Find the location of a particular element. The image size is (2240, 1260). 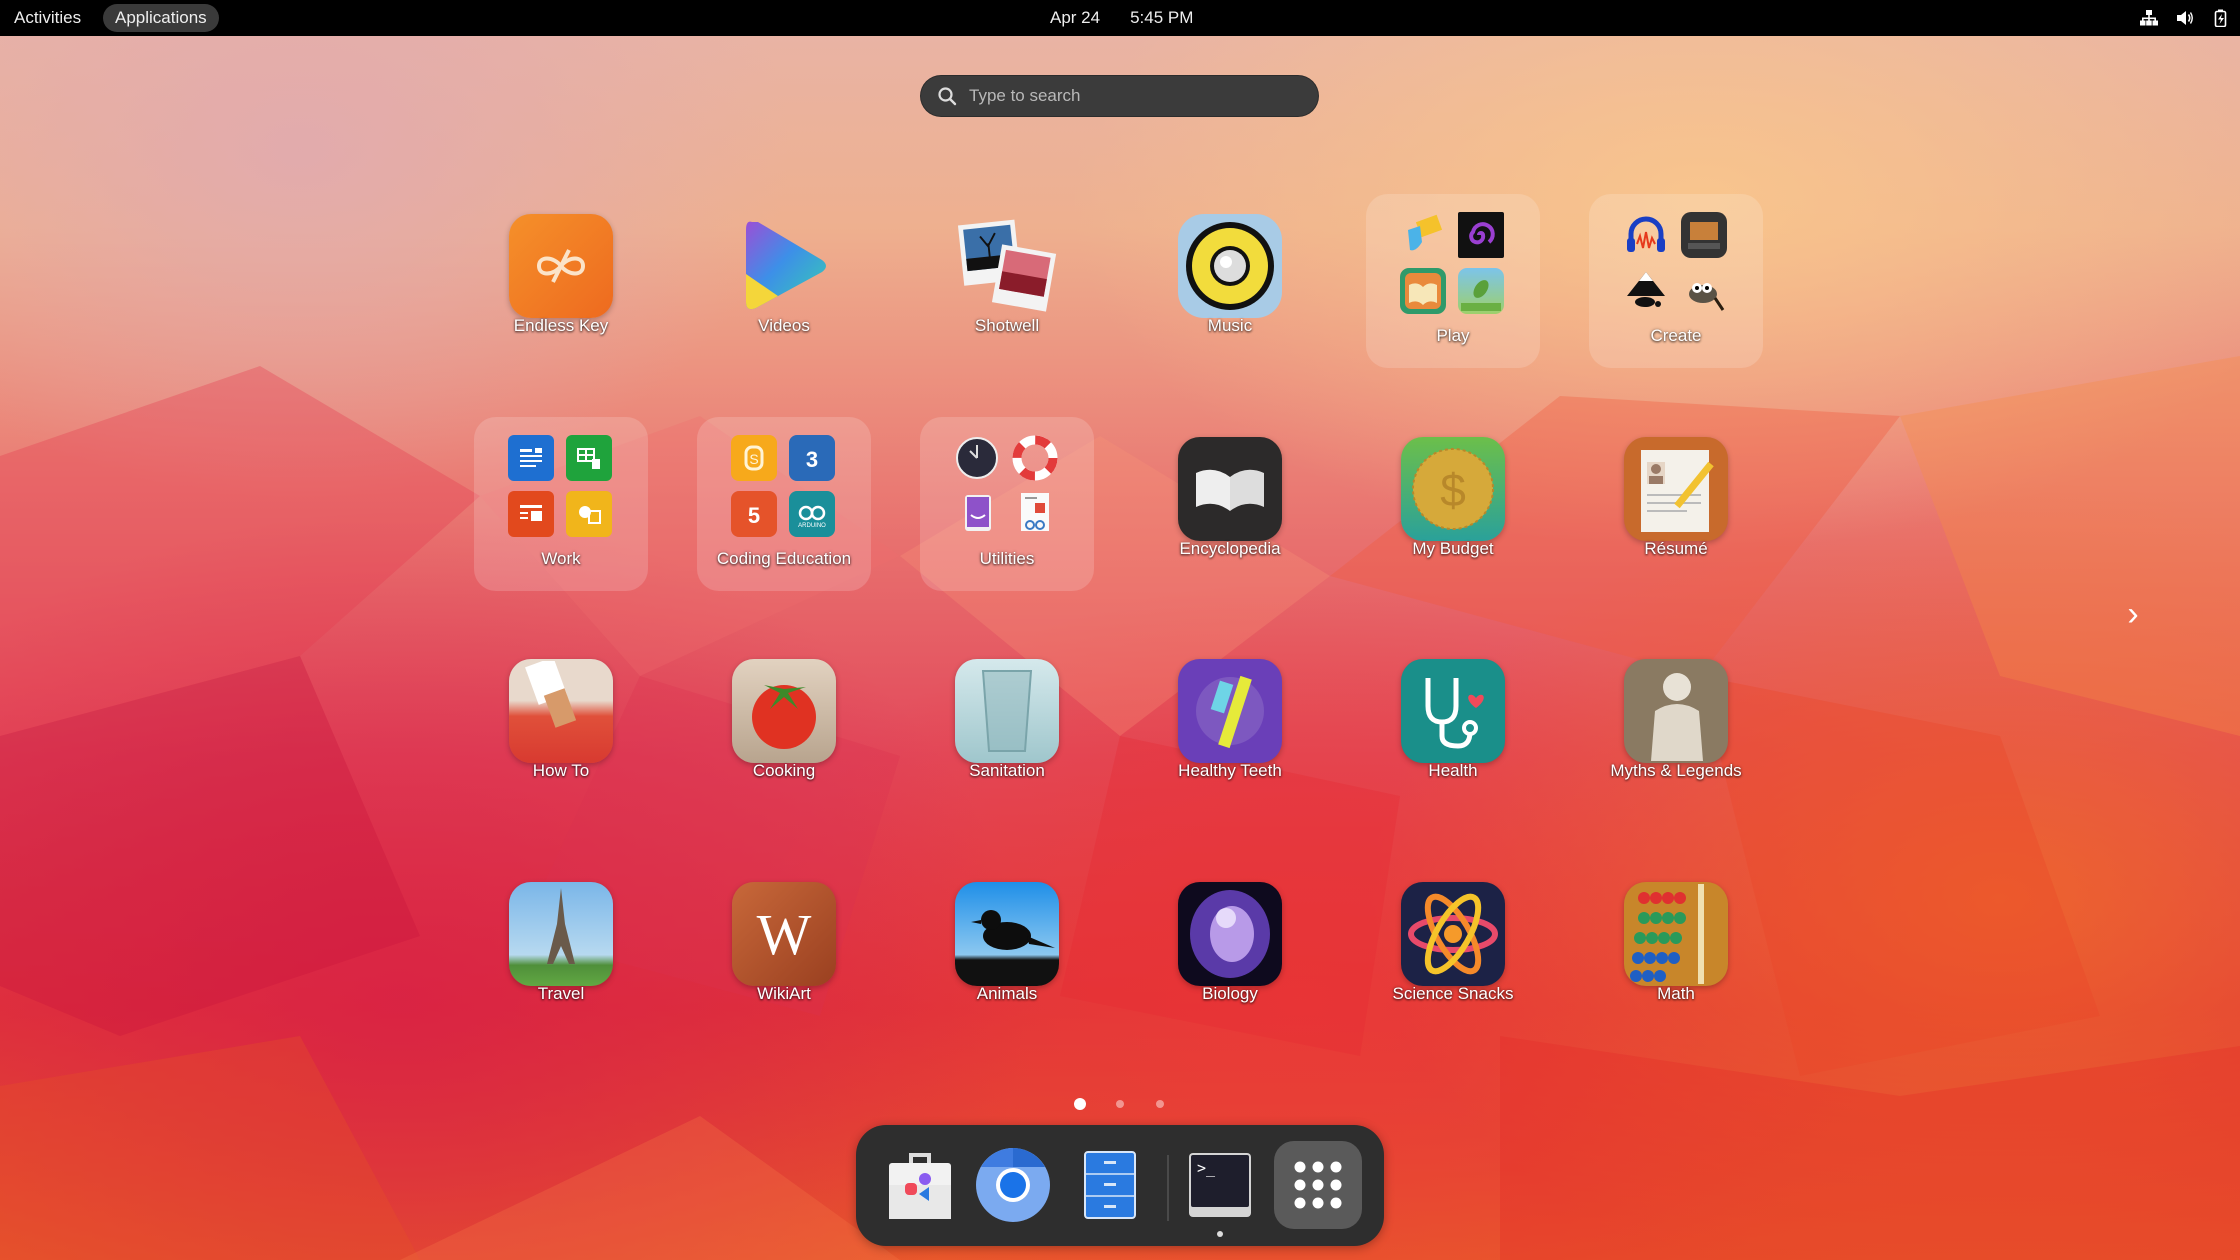

app-animals: Animals is located at coordinates (1007, 954).